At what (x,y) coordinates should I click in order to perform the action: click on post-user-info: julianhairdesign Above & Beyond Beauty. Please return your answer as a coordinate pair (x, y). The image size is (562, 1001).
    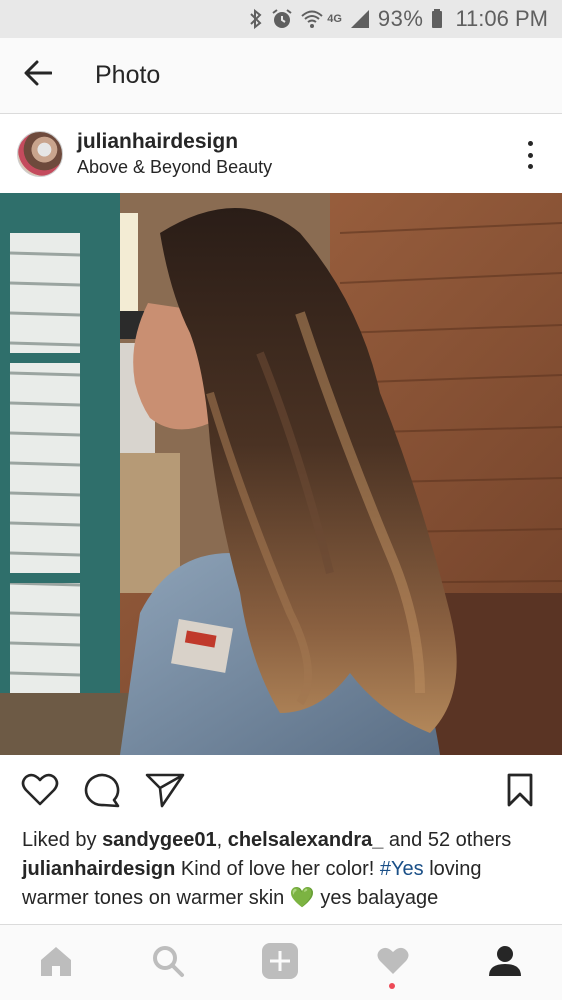
    Looking at the image, I should click on (174, 154).